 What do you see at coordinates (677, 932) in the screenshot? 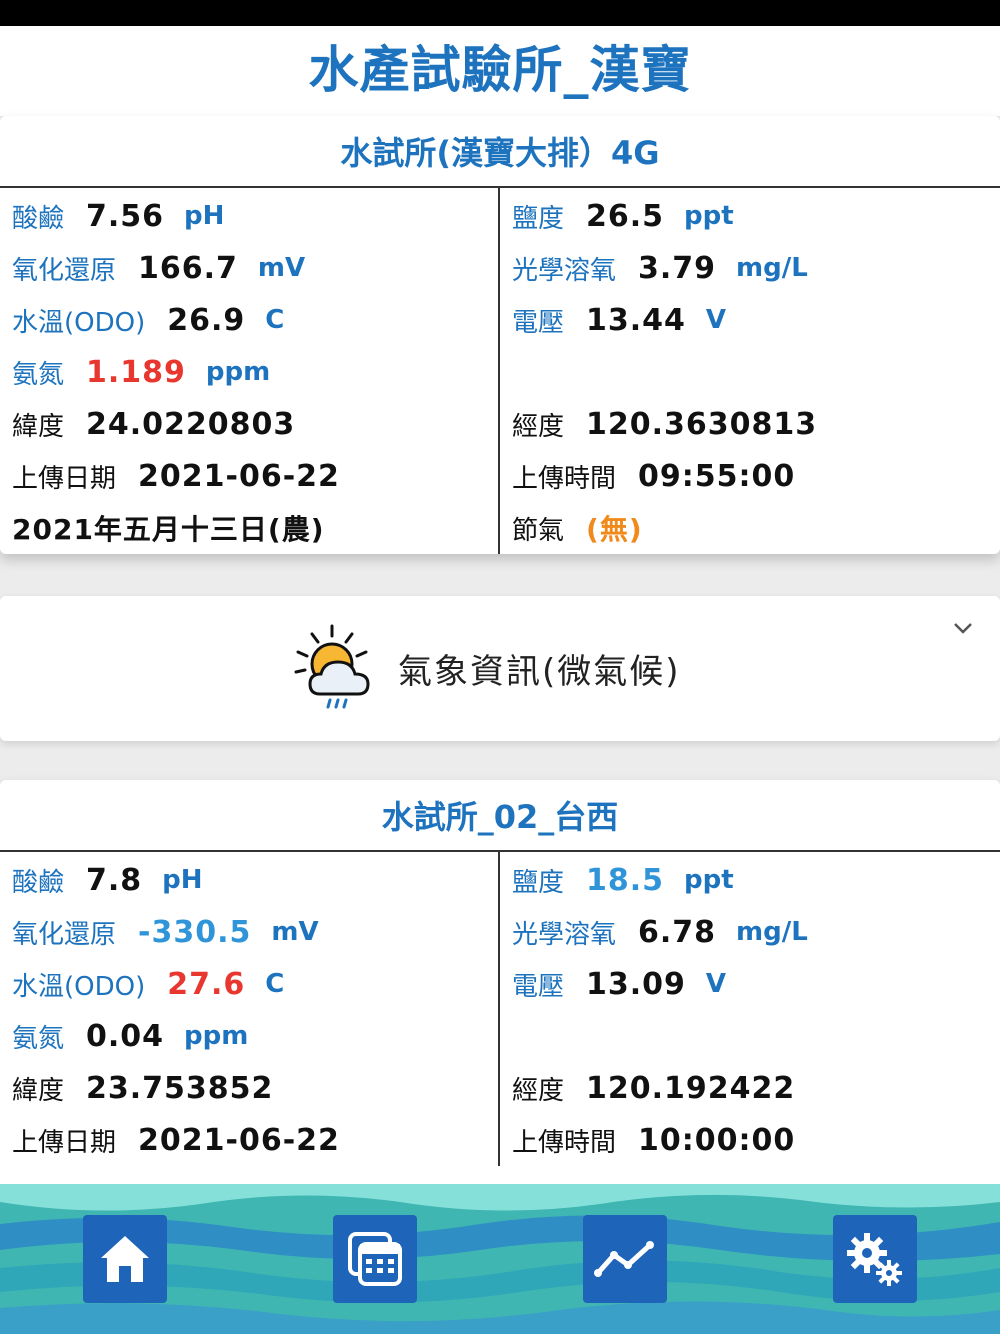
I see `dissolved-oxygen-value: 6.78` at bounding box center [677, 932].